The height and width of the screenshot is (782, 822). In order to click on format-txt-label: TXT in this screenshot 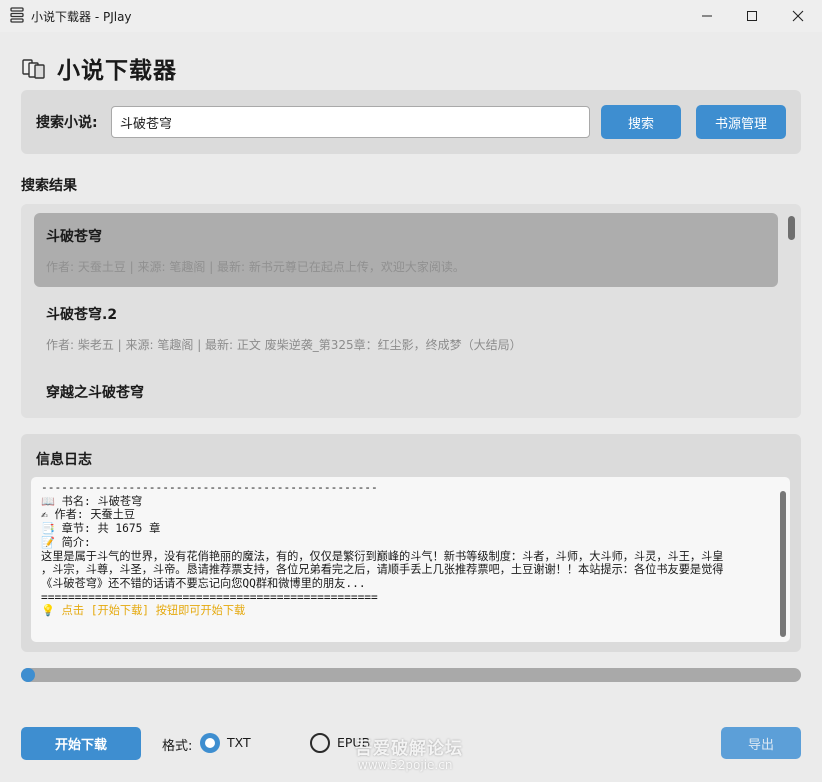, I will do `click(239, 742)`.